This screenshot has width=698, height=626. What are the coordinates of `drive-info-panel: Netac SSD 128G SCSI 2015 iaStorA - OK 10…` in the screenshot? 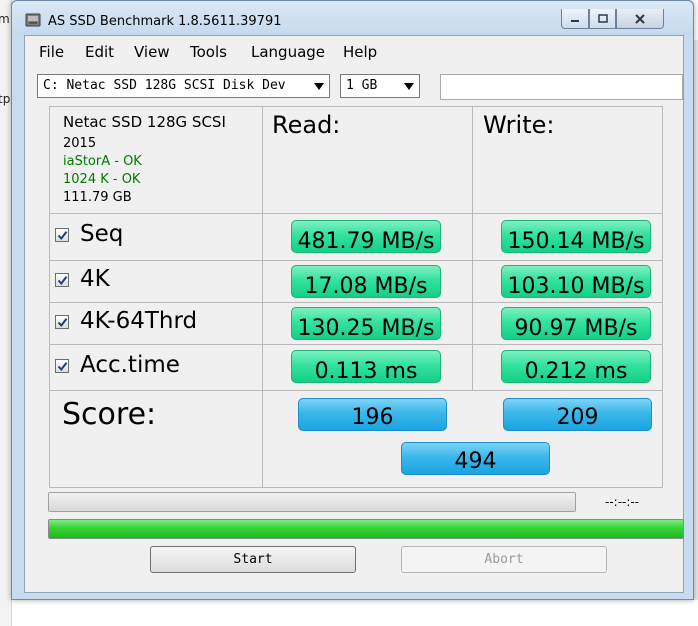 It's located at (156, 160).